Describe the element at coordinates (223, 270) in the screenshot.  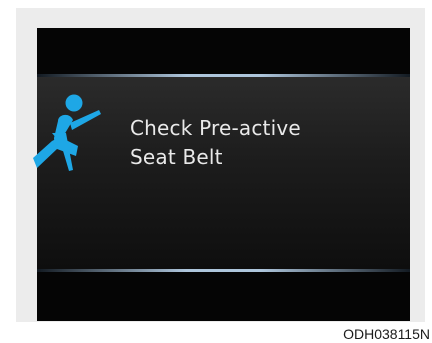
I see `display-bottom-band` at that location.